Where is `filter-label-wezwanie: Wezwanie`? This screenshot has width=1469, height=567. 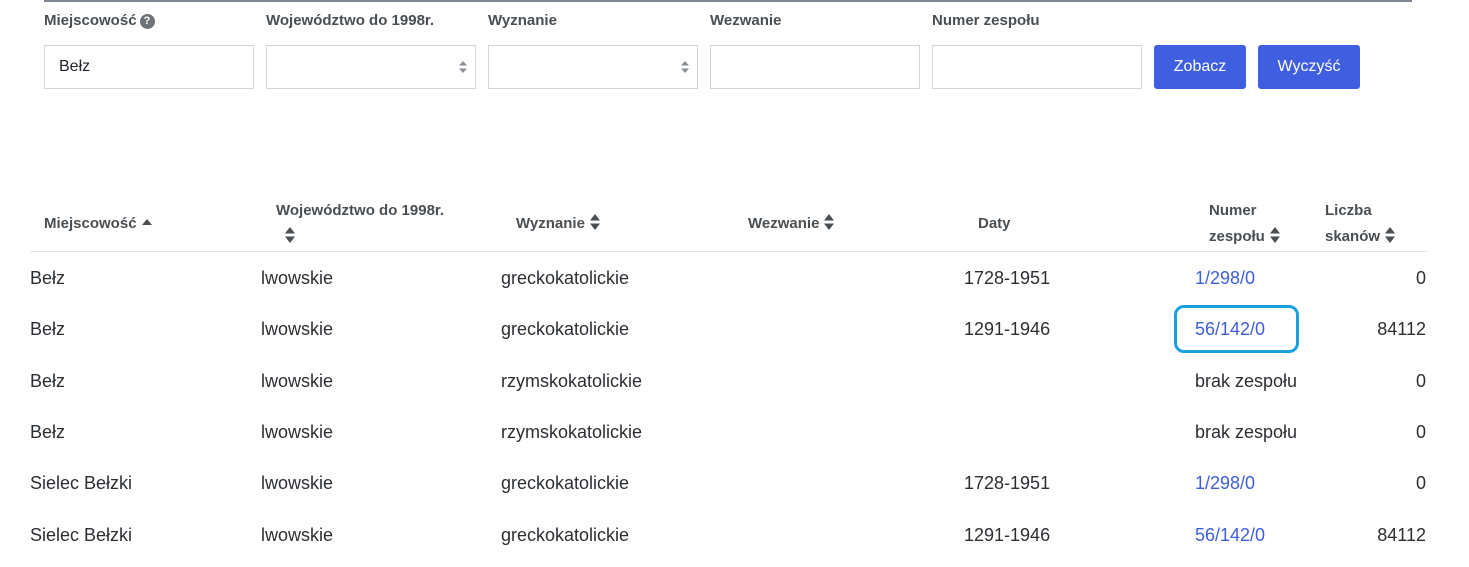 filter-label-wezwanie: Wezwanie is located at coordinates (746, 20).